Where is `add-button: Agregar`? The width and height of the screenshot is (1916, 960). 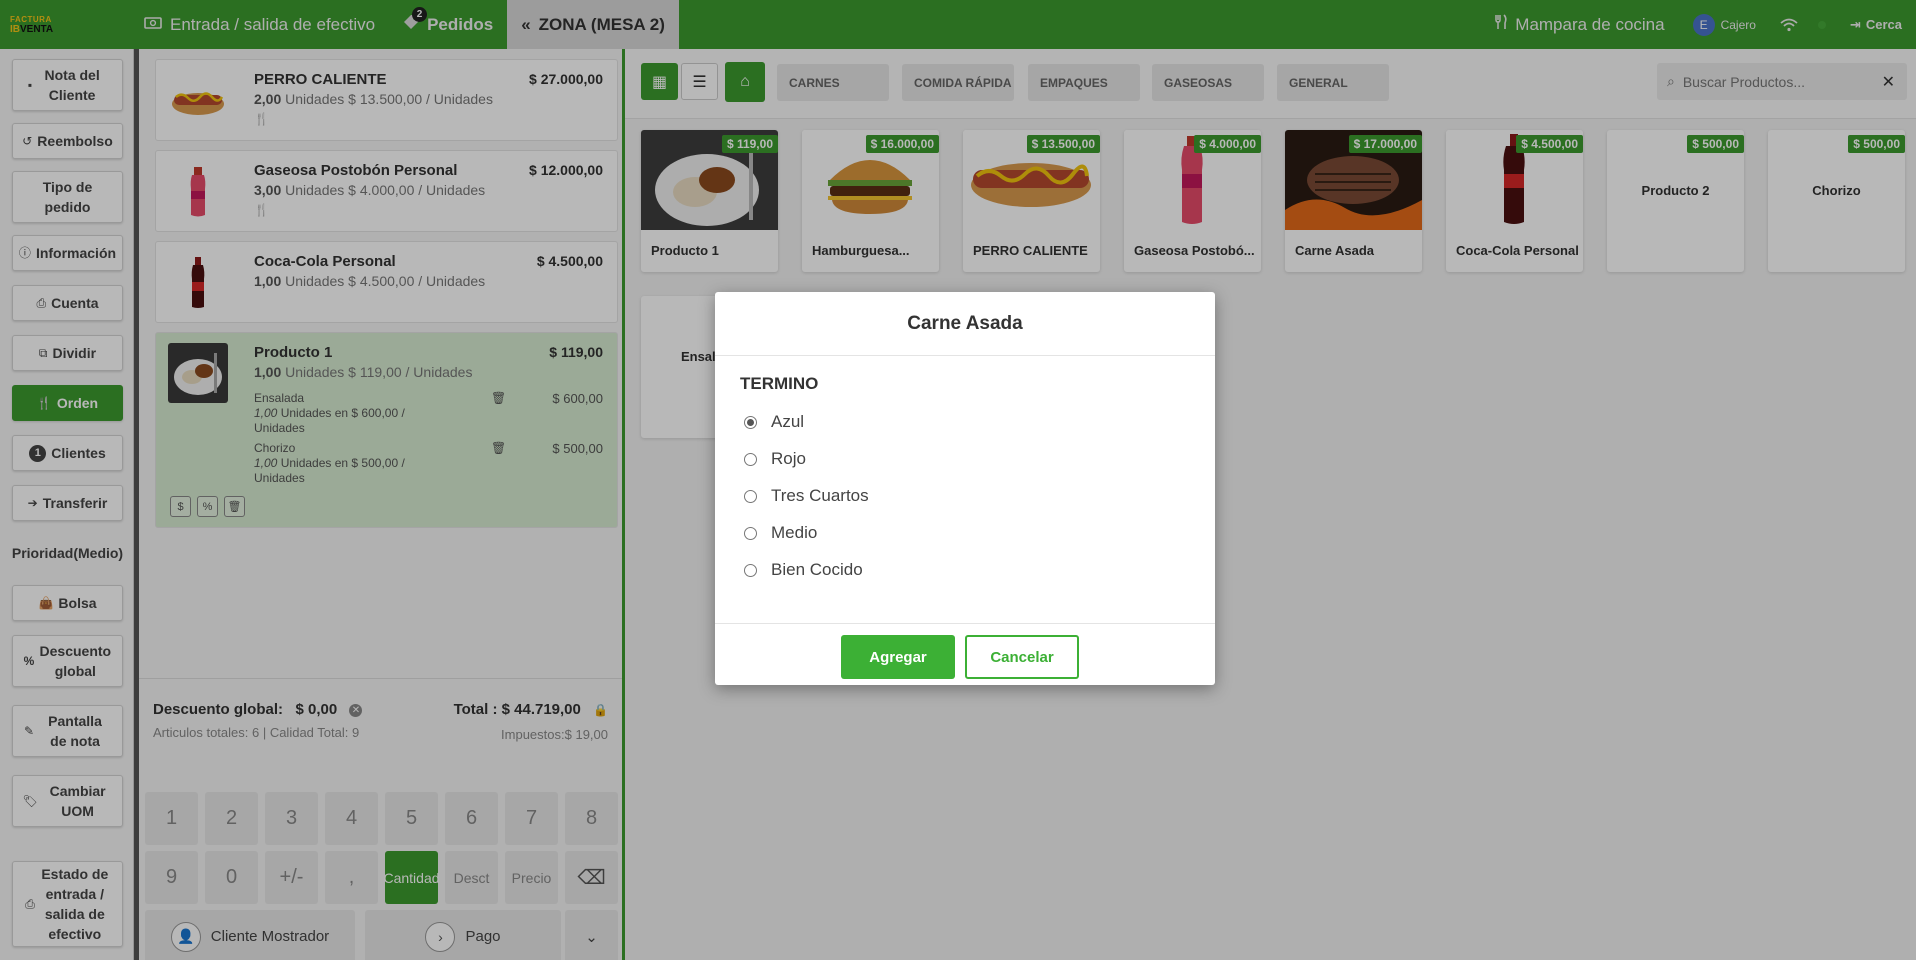 add-button: Agregar is located at coordinates (898, 657).